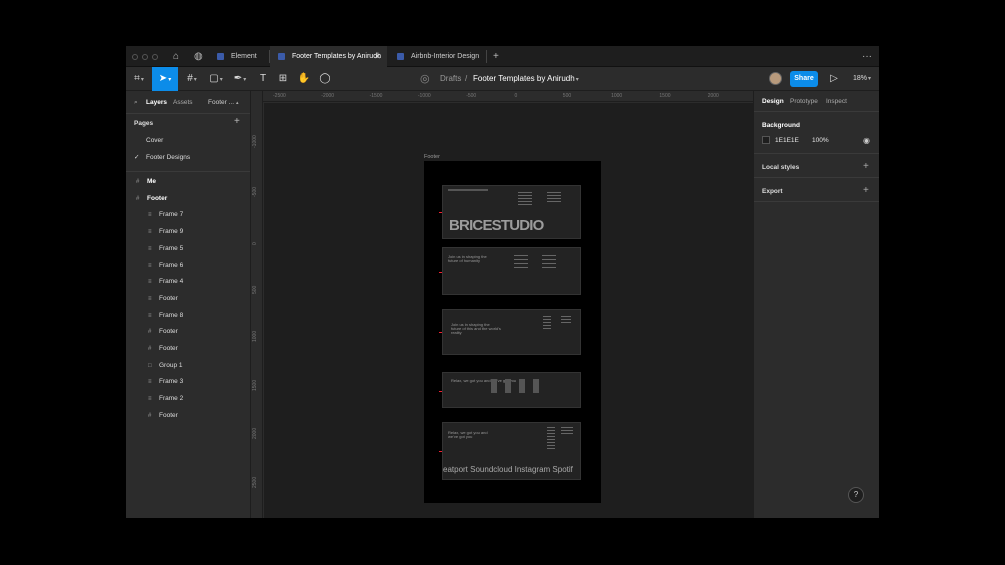 The image size is (1005, 565). What do you see at coordinates (804, 79) in the screenshot?
I see `share-button: Share` at bounding box center [804, 79].